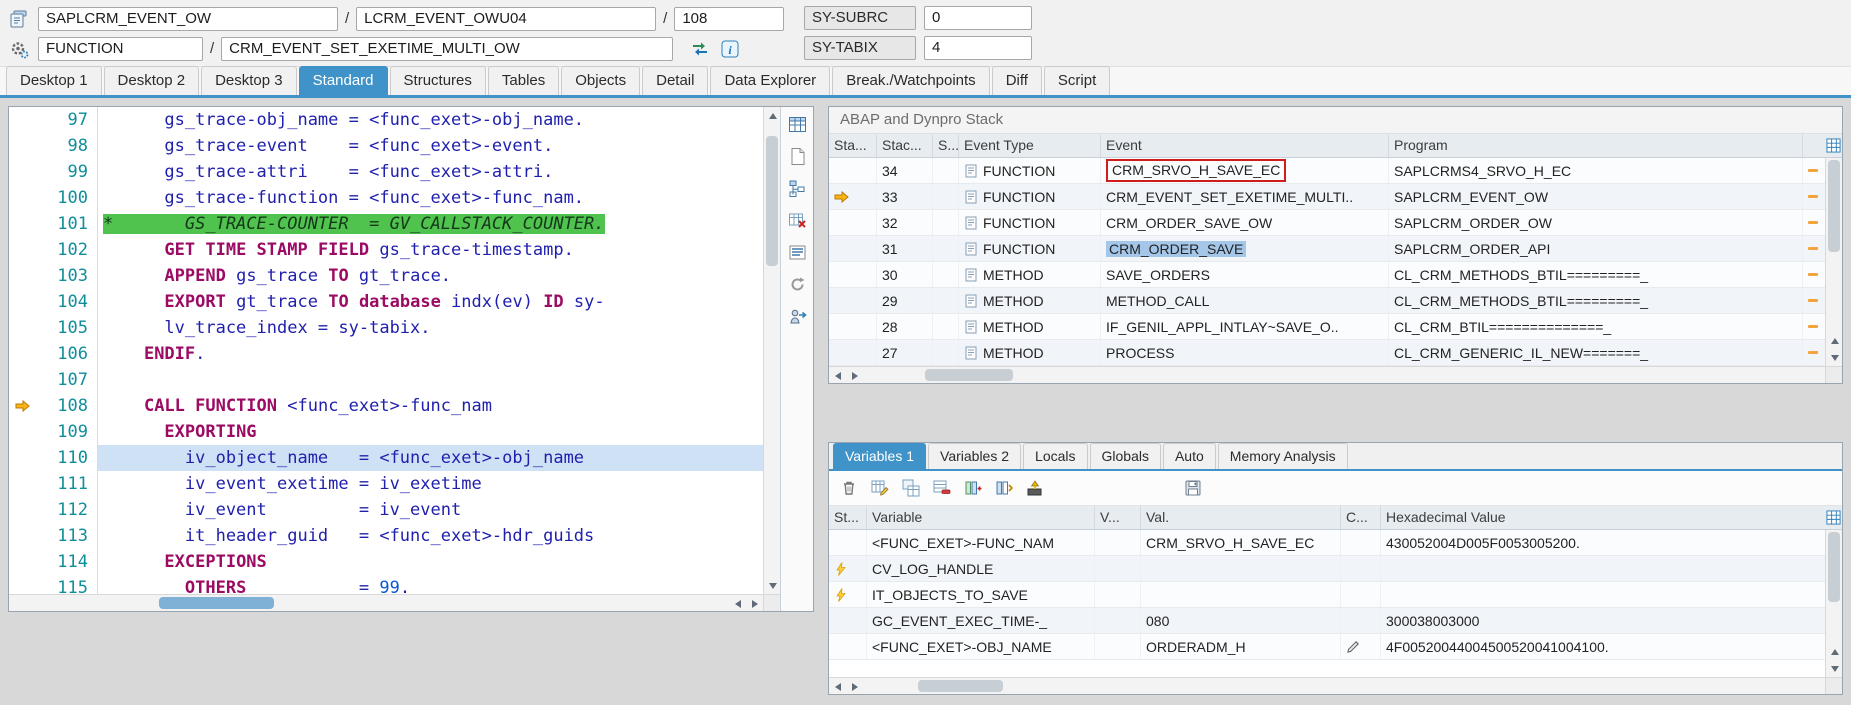 This screenshot has height=705, width=1851. I want to click on column-header-event-type: Event Type, so click(1030, 145).